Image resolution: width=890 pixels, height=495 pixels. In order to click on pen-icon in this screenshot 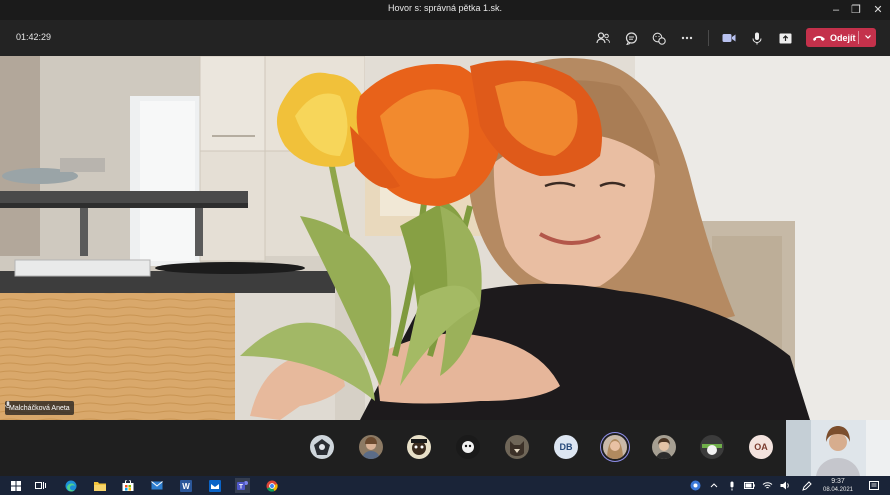, I will do `click(806, 485)`.